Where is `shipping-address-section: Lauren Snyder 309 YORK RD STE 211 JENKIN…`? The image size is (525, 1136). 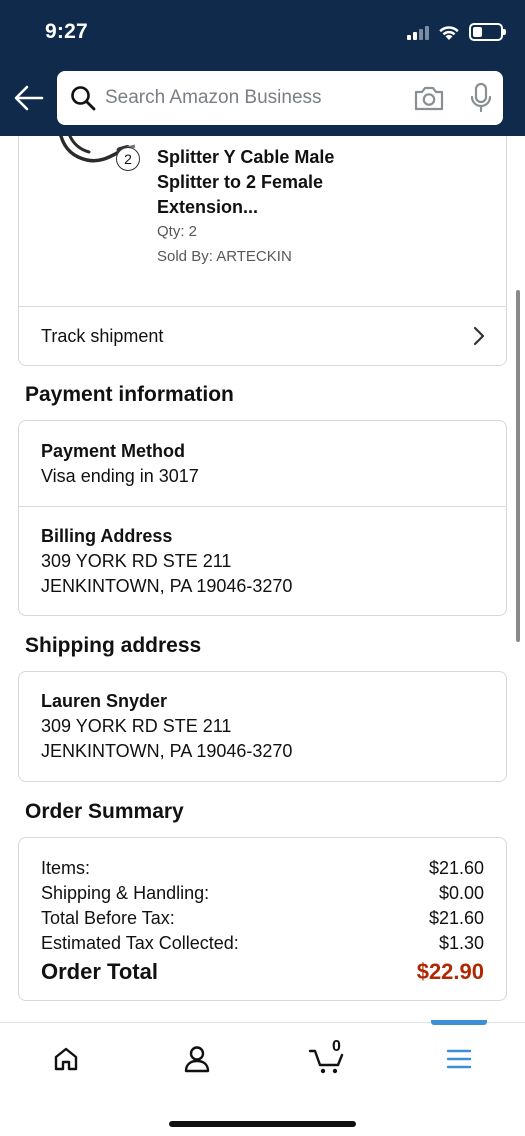
shipping-address-section: Lauren Snyder 309 YORK RD STE 211 JENKIN… is located at coordinates (262, 718).